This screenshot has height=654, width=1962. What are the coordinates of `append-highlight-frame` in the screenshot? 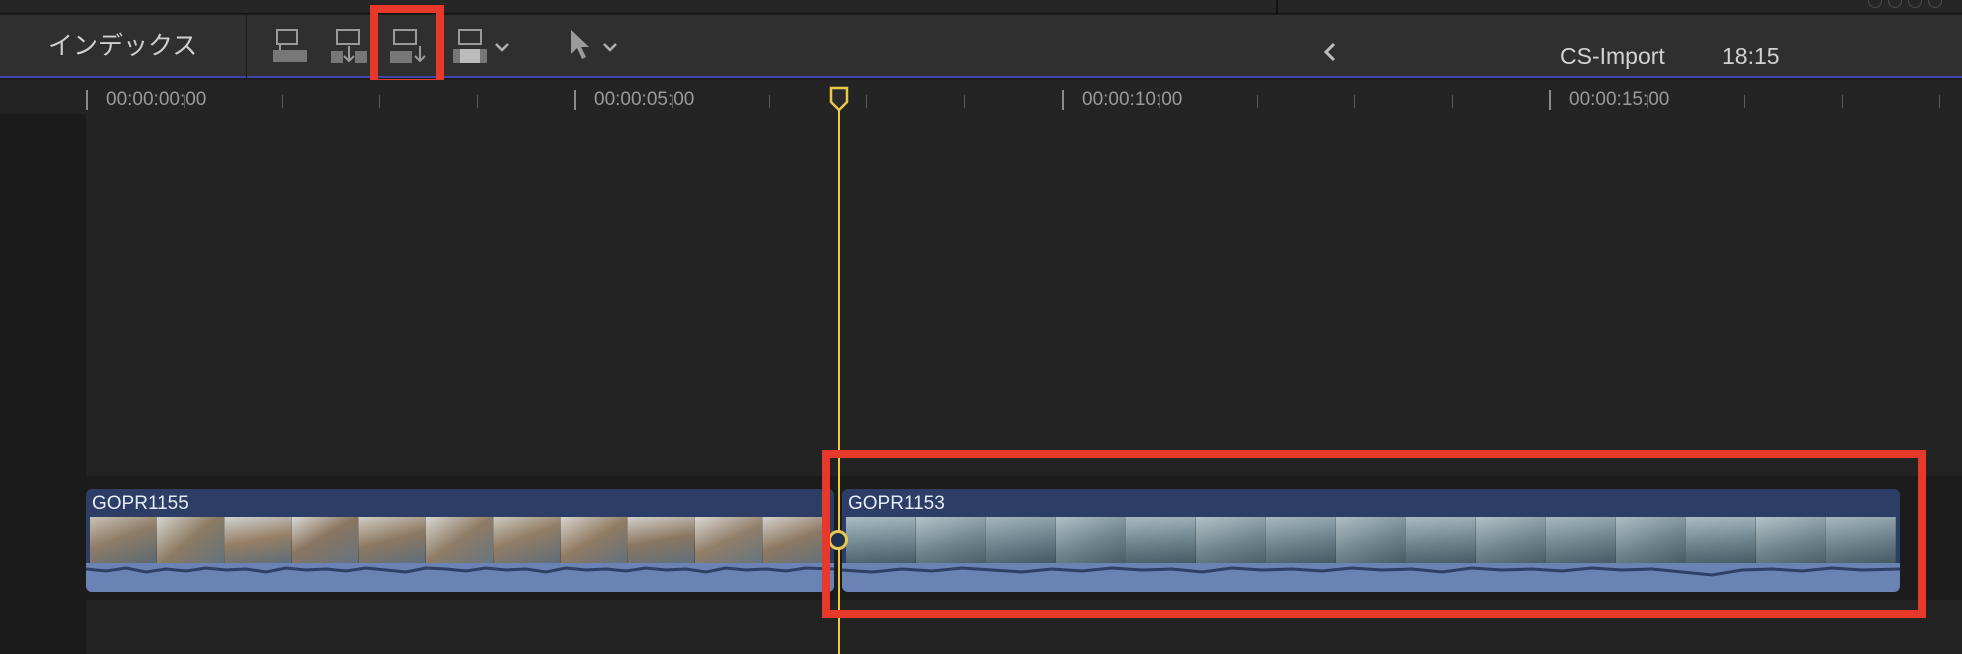 It's located at (407, 46).